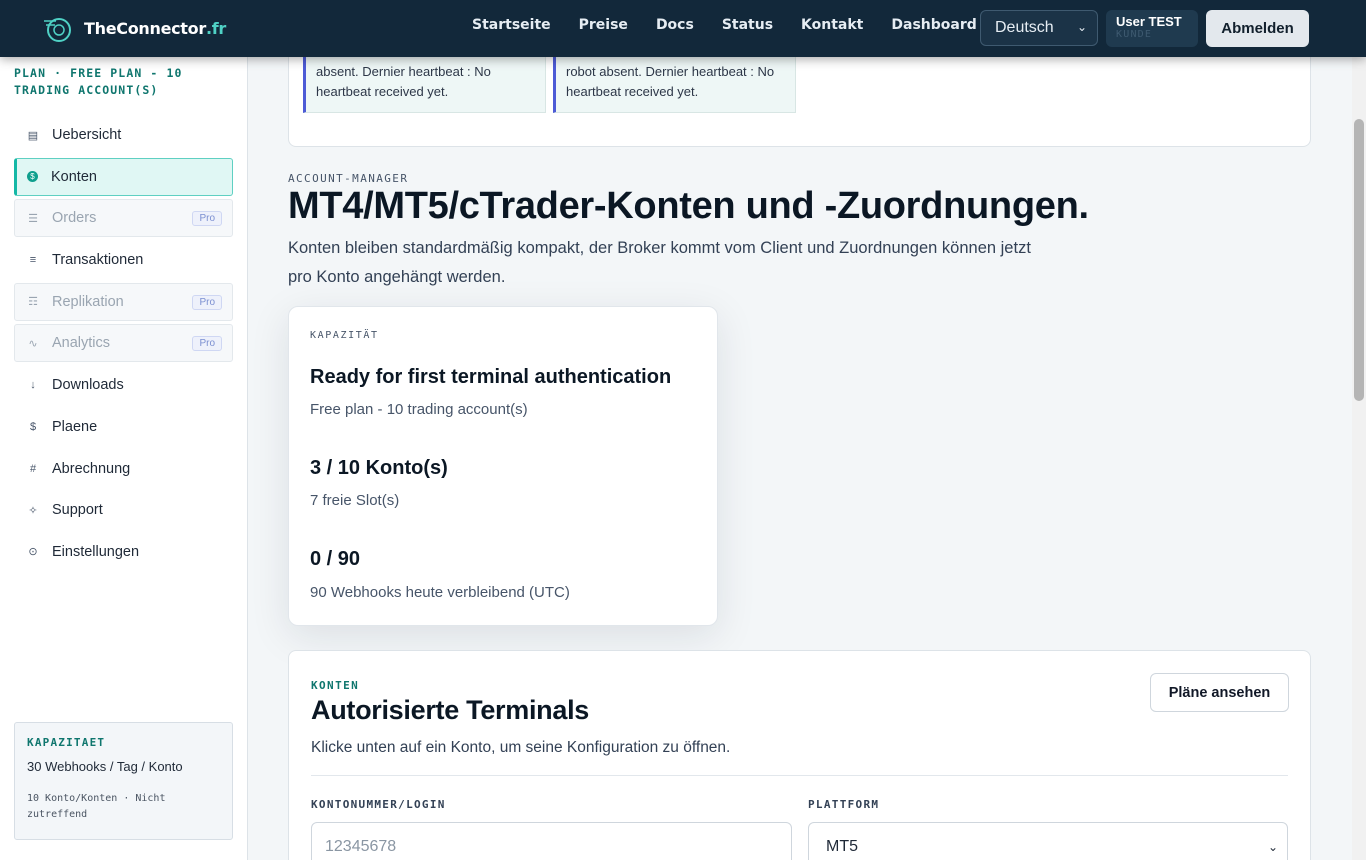 Image resolution: width=1366 pixels, height=860 pixels. What do you see at coordinates (842, 846) in the screenshot?
I see `platform-value: MT5` at bounding box center [842, 846].